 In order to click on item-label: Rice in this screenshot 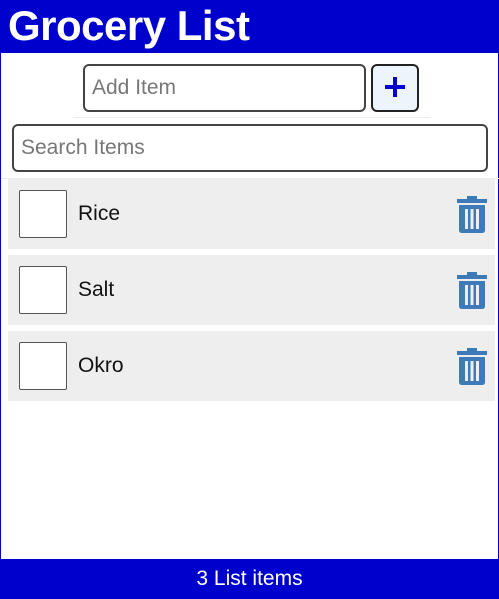, I will do `click(99, 214)`.